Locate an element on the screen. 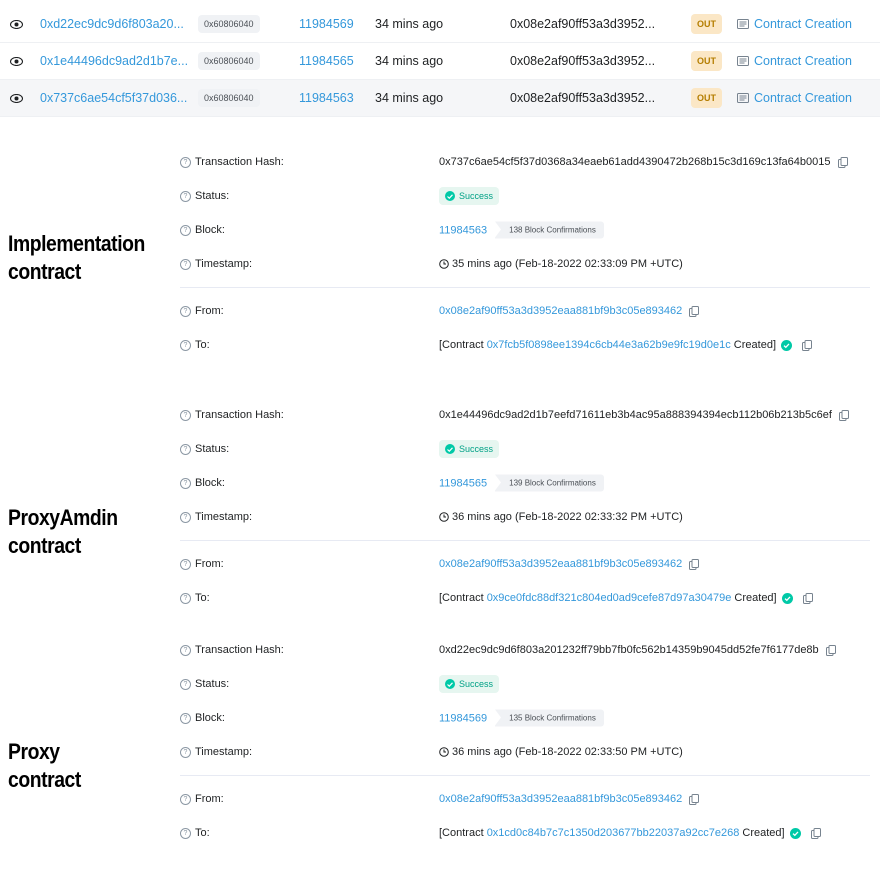 The width and height of the screenshot is (880, 880). contract-creation-label: Contract Creation is located at coordinates (803, 98).